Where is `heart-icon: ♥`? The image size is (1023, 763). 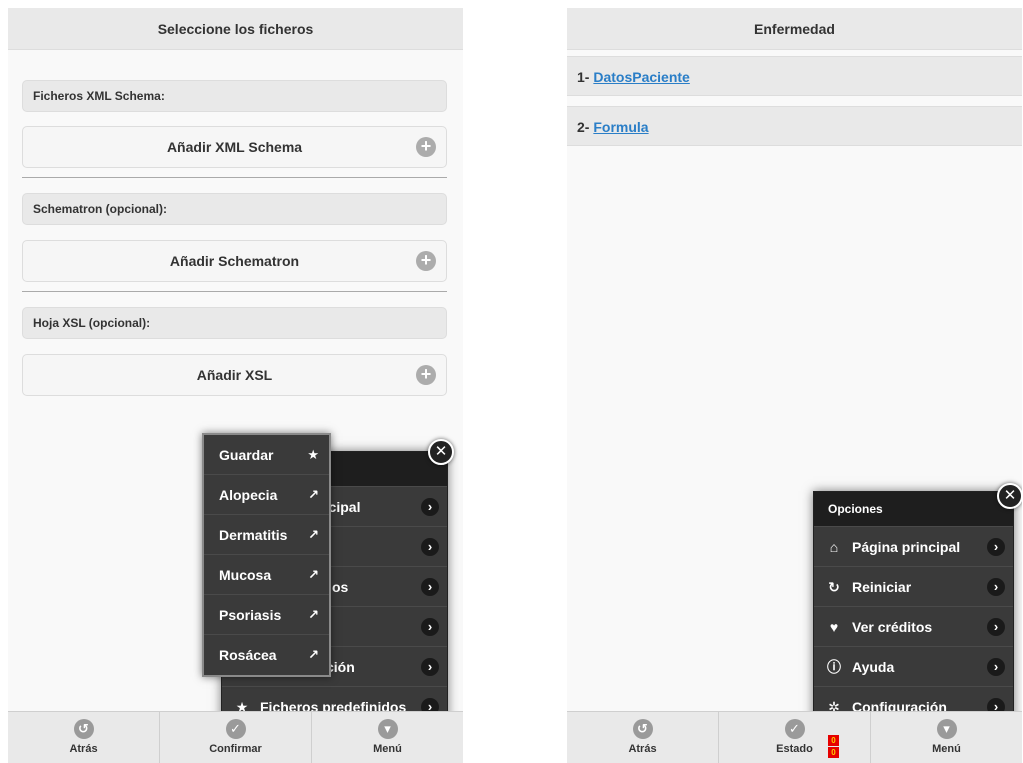
heart-icon: ♥ is located at coordinates (834, 627).